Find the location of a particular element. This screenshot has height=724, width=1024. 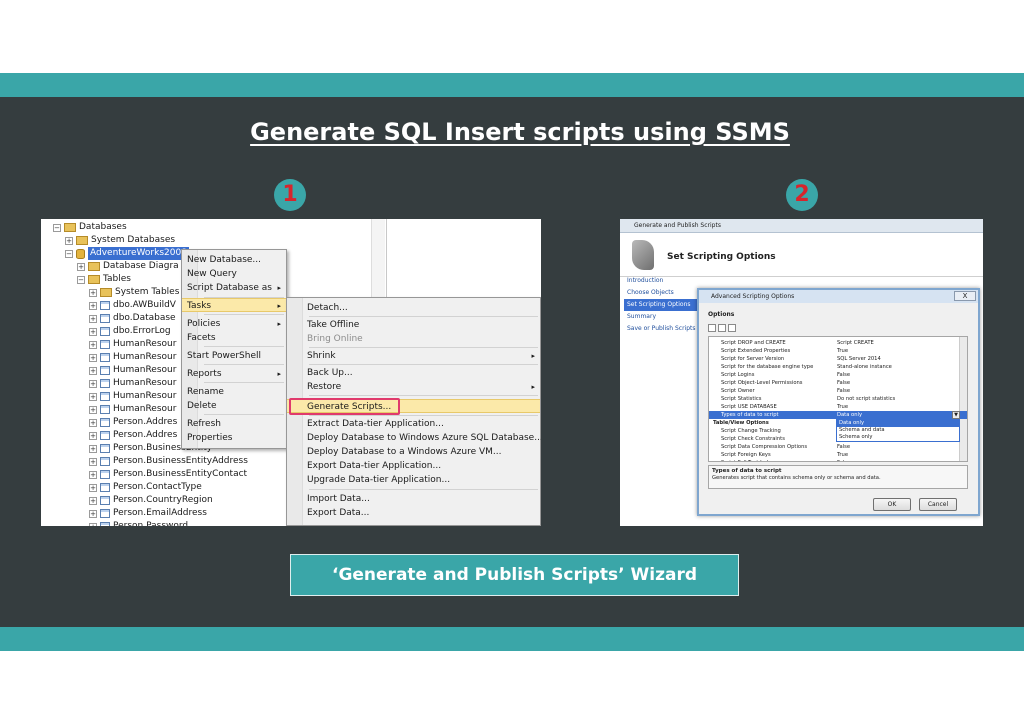

wizard-nav-item: Introduction is located at coordinates (661, 281).